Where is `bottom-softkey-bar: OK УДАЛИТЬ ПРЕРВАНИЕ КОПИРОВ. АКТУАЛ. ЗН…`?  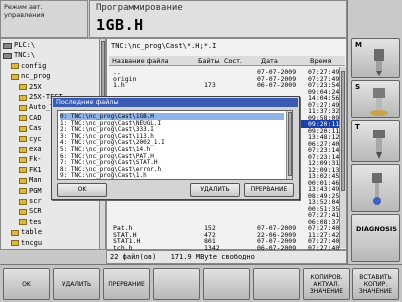
bottom-softkey-bar: OK УДАЛИТЬ ПРЕРВАНИЕ КОПИРОВ. АКТУАЛ. ЗН… is located at coordinates (201, 283).